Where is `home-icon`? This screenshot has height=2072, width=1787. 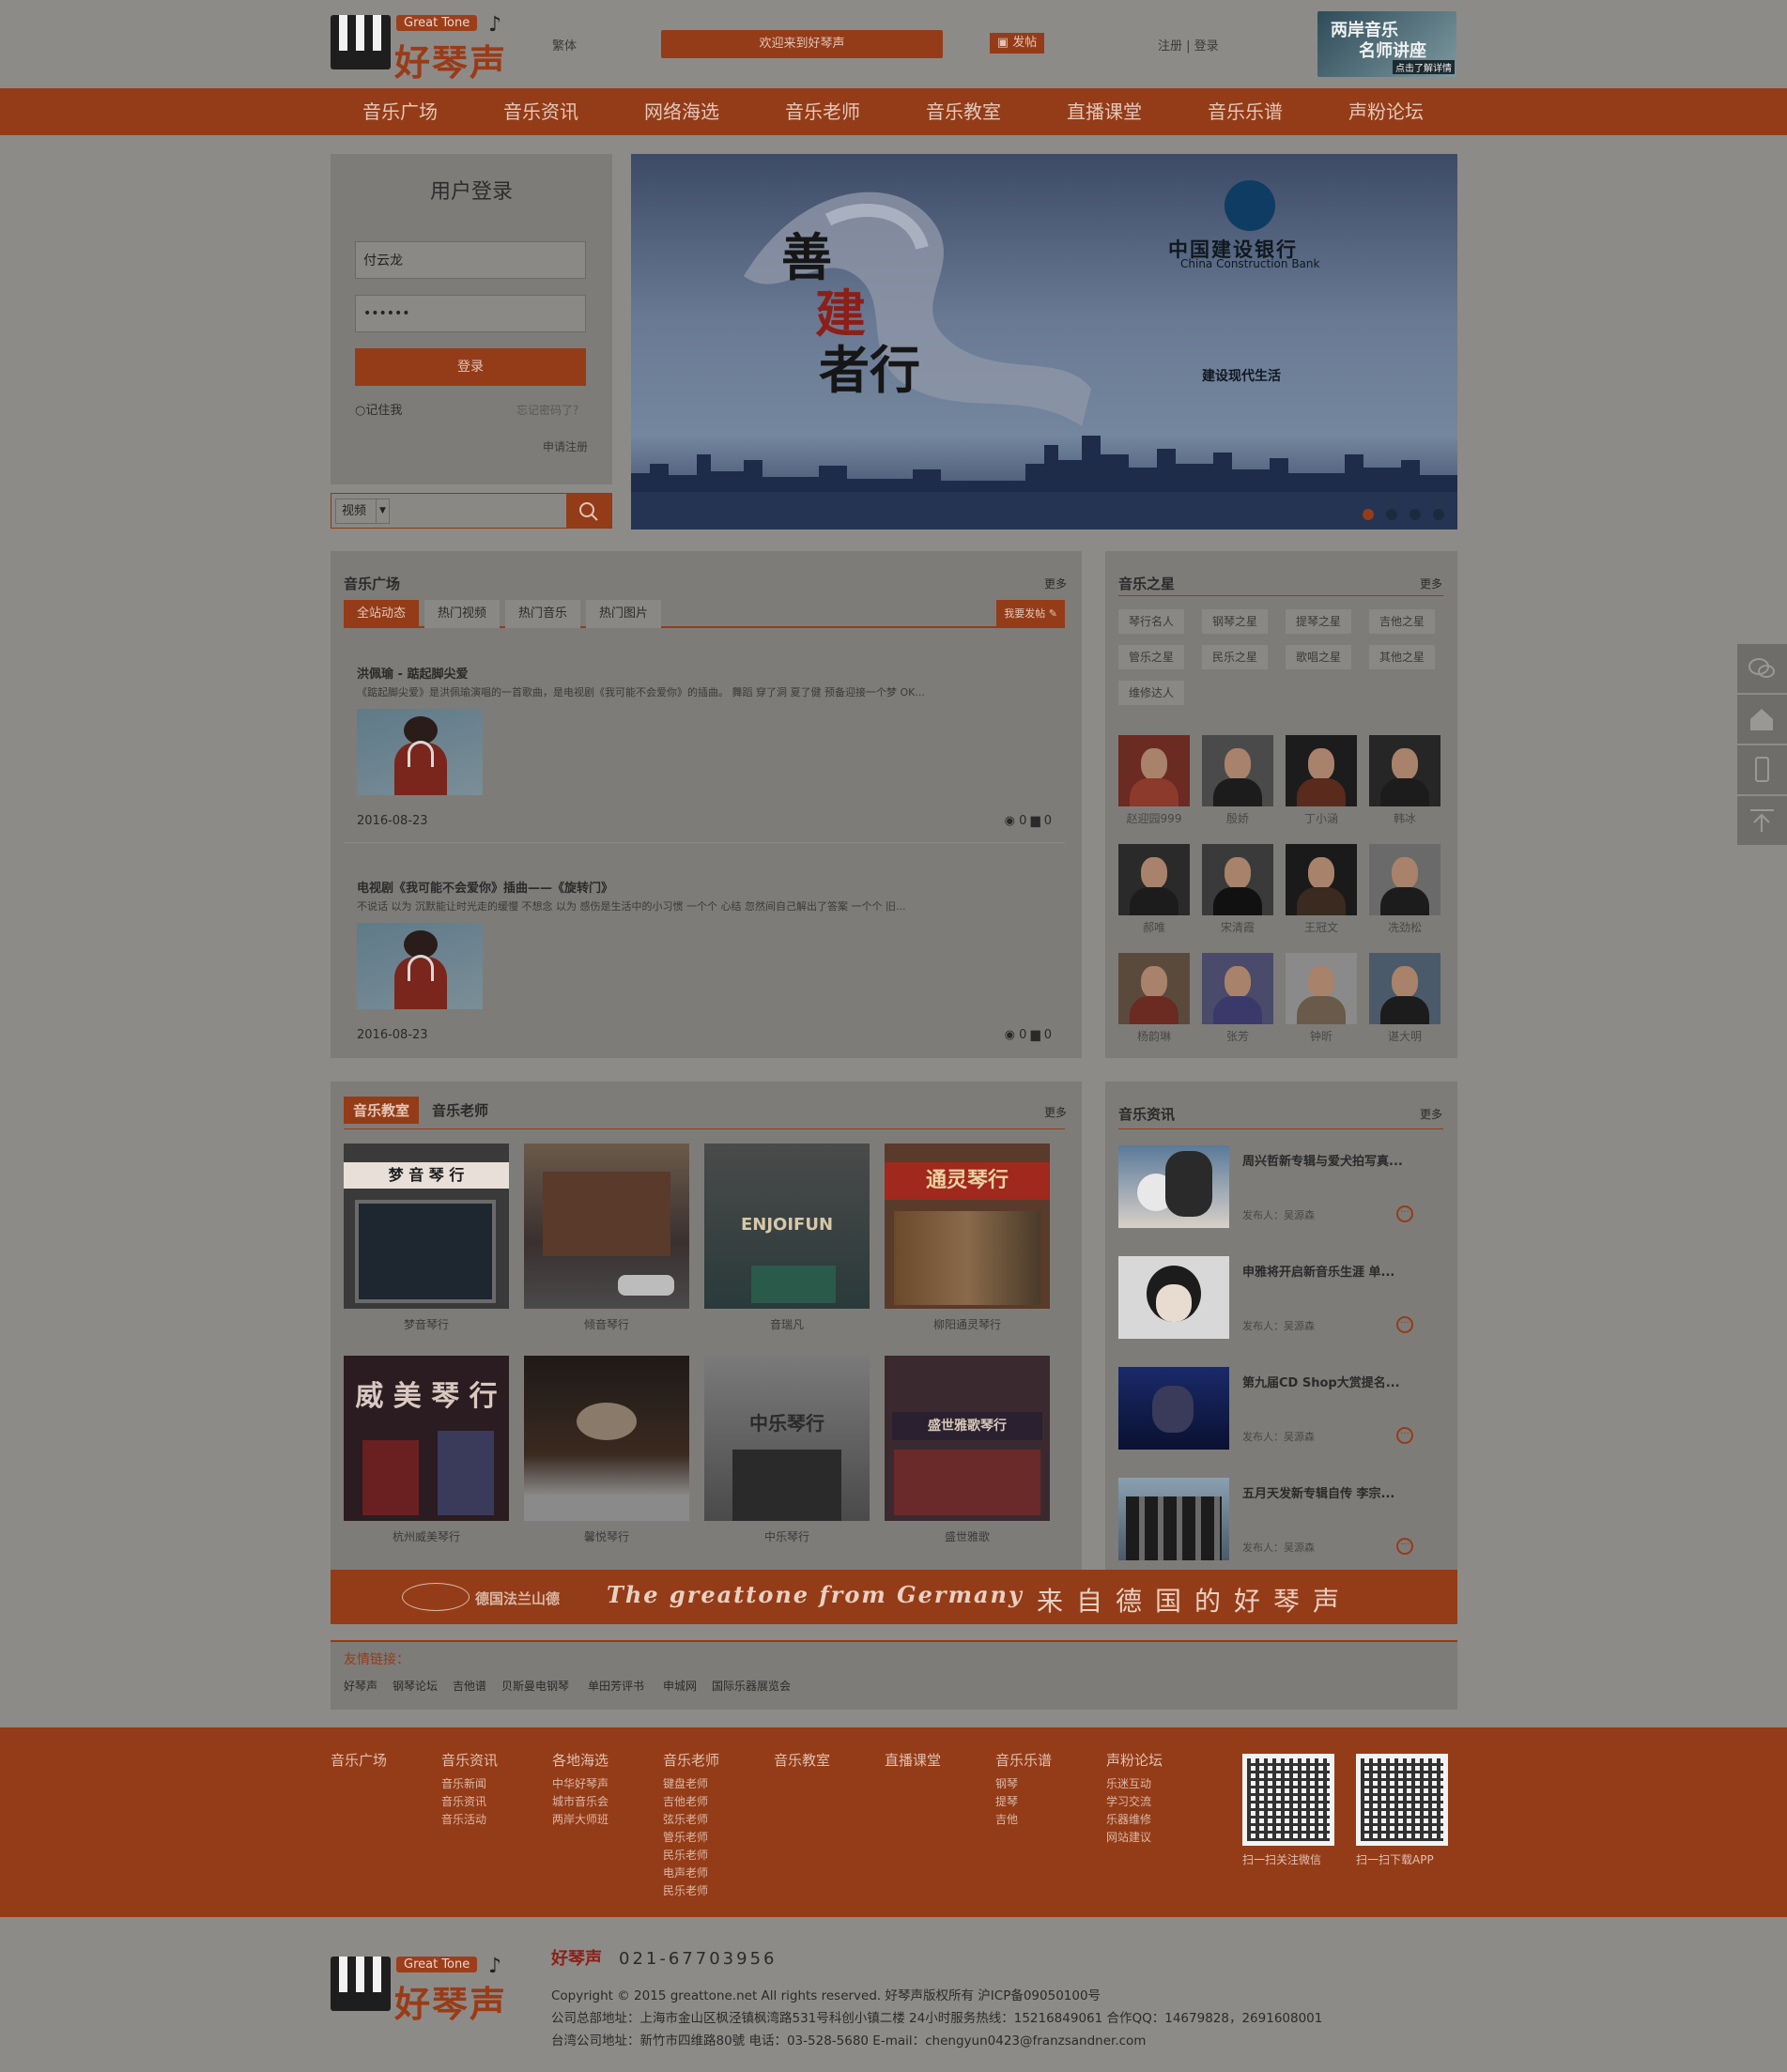
home-icon is located at coordinates (1762, 720).